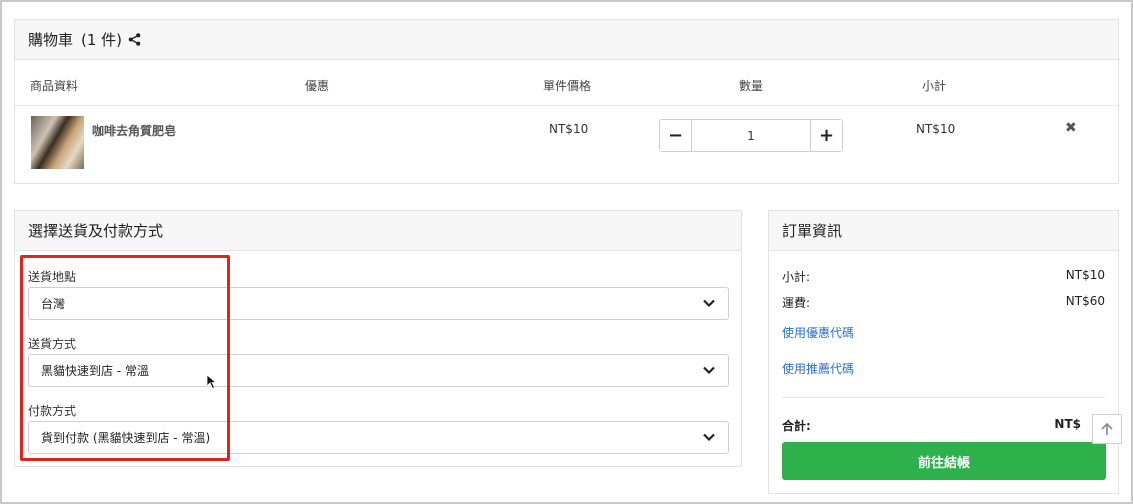 The height and width of the screenshot is (504, 1133). Describe the element at coordinates (1071, 128) in the screenshot. I see `close-icon: ✖` at that location.